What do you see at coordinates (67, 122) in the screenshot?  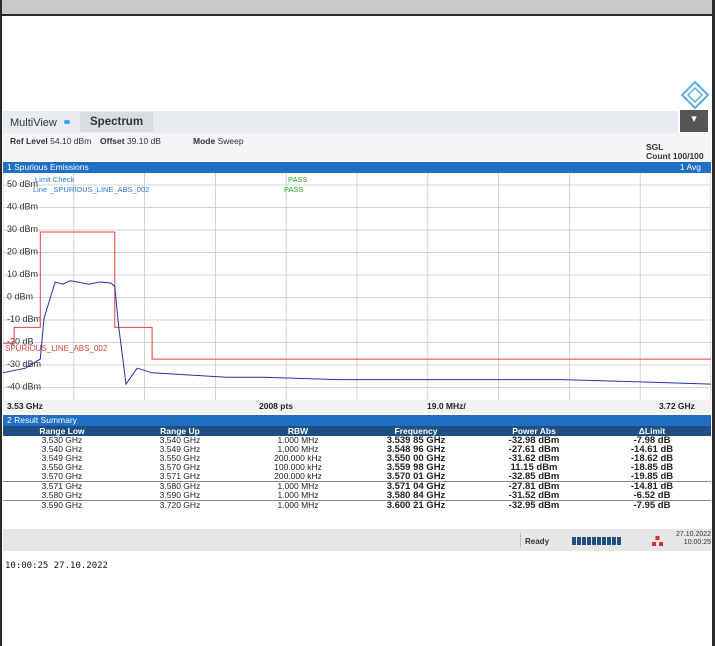 I see `tab-indicator-icon` at bounding box center [67, 122].